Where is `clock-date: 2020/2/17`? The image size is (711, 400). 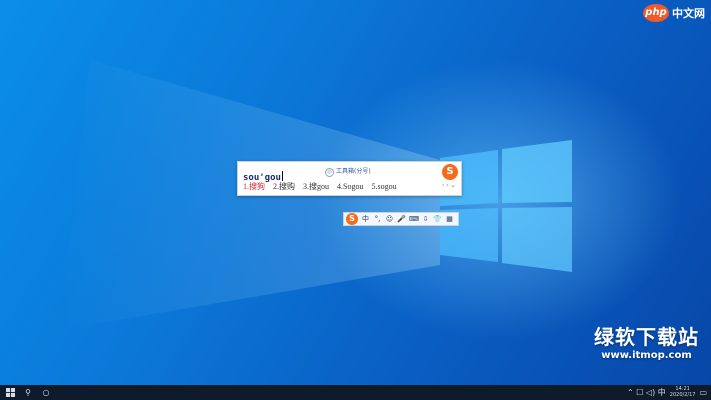
clock-date: 2020/2/17 is located at coordinates (682, 395).